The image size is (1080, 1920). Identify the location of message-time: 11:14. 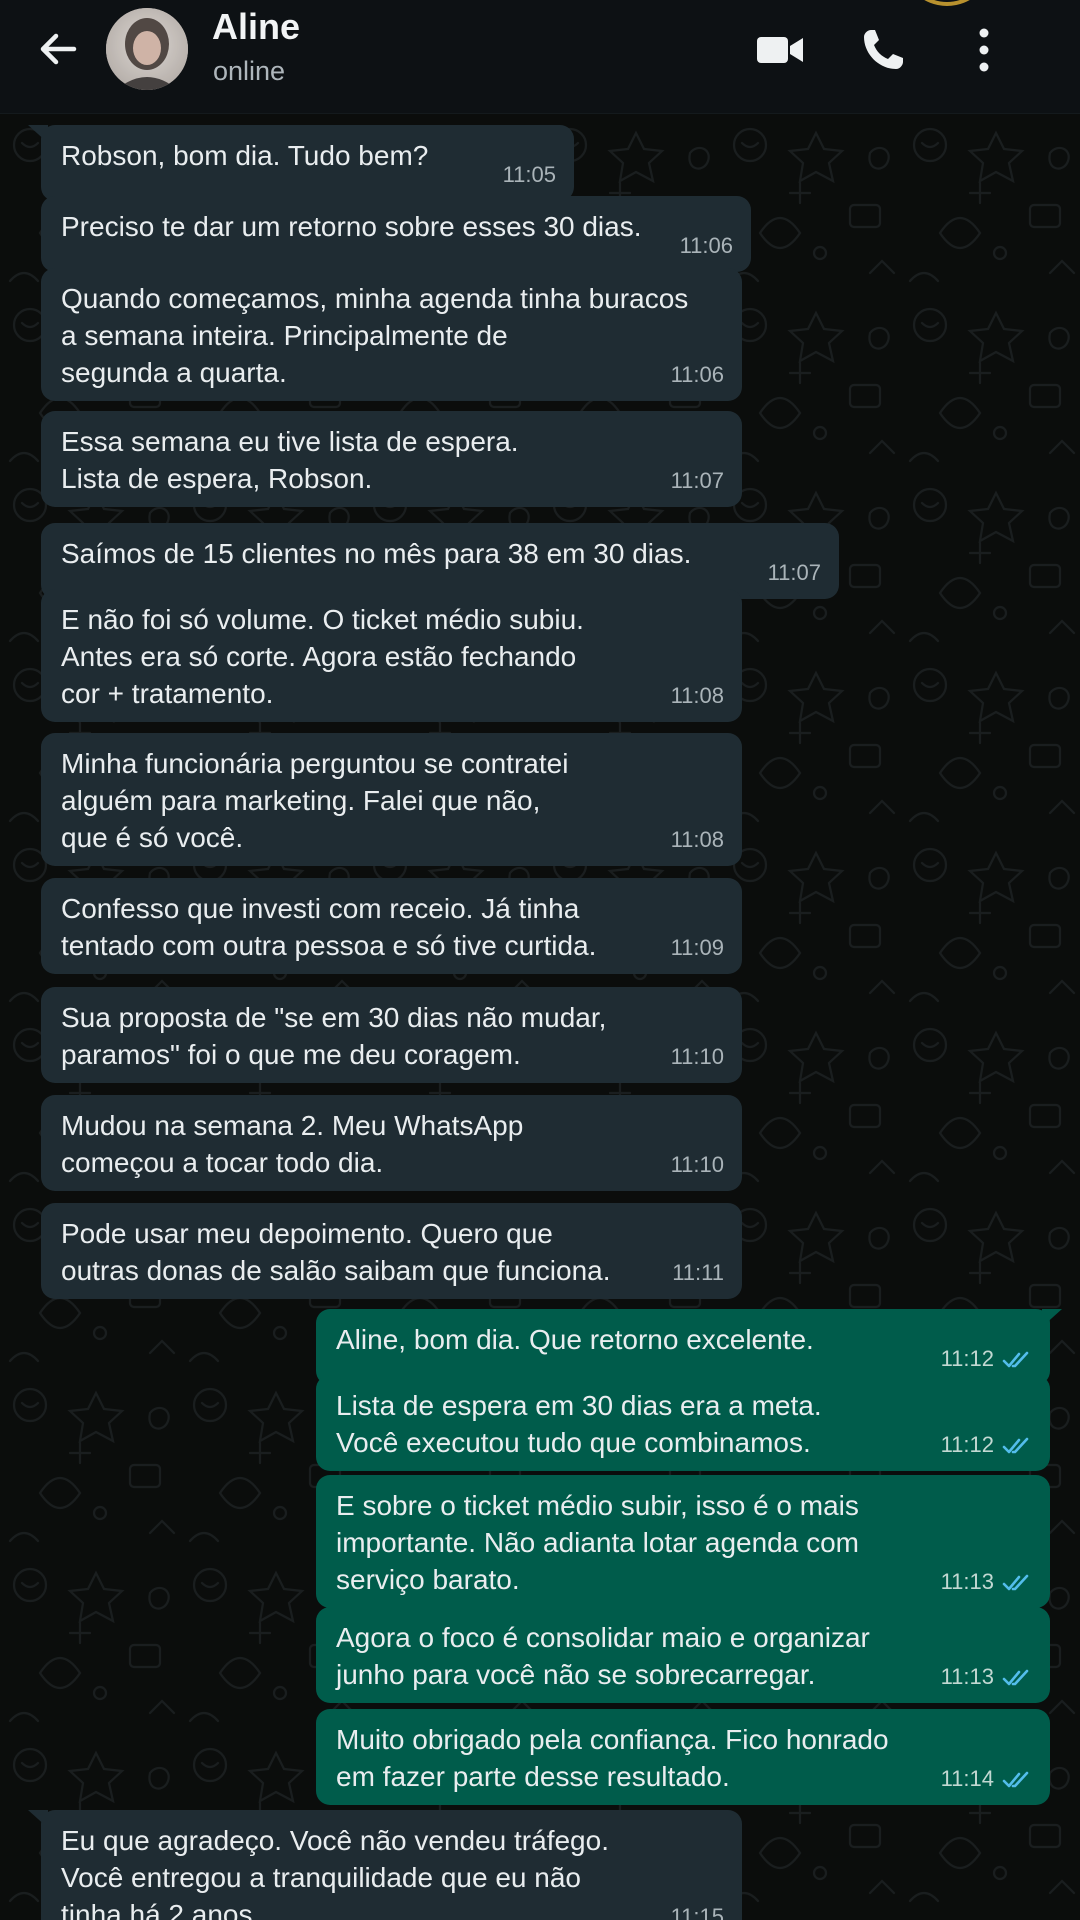
(986, 1778).